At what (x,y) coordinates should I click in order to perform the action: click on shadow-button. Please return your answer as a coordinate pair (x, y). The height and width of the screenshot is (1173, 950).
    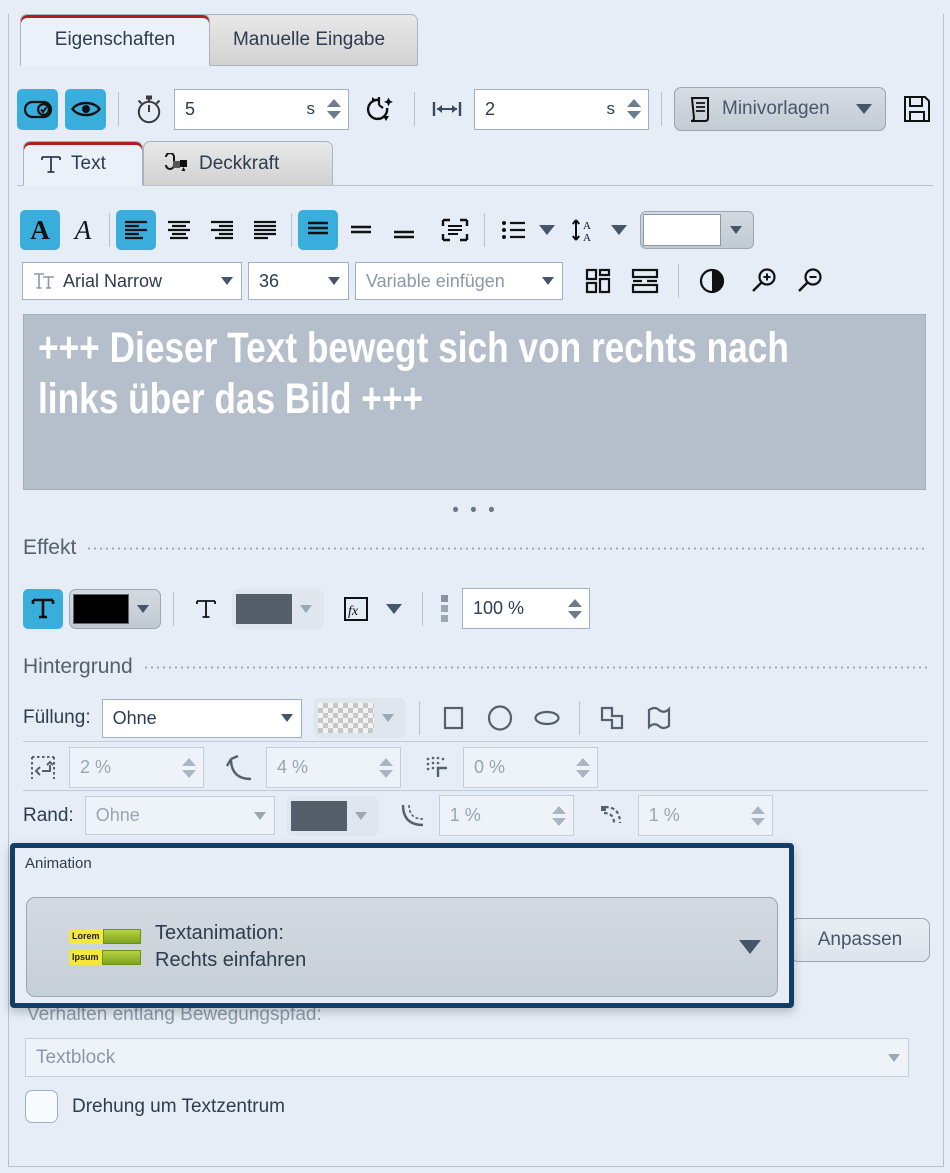
    Looking at the image, I should click on (437, 768).